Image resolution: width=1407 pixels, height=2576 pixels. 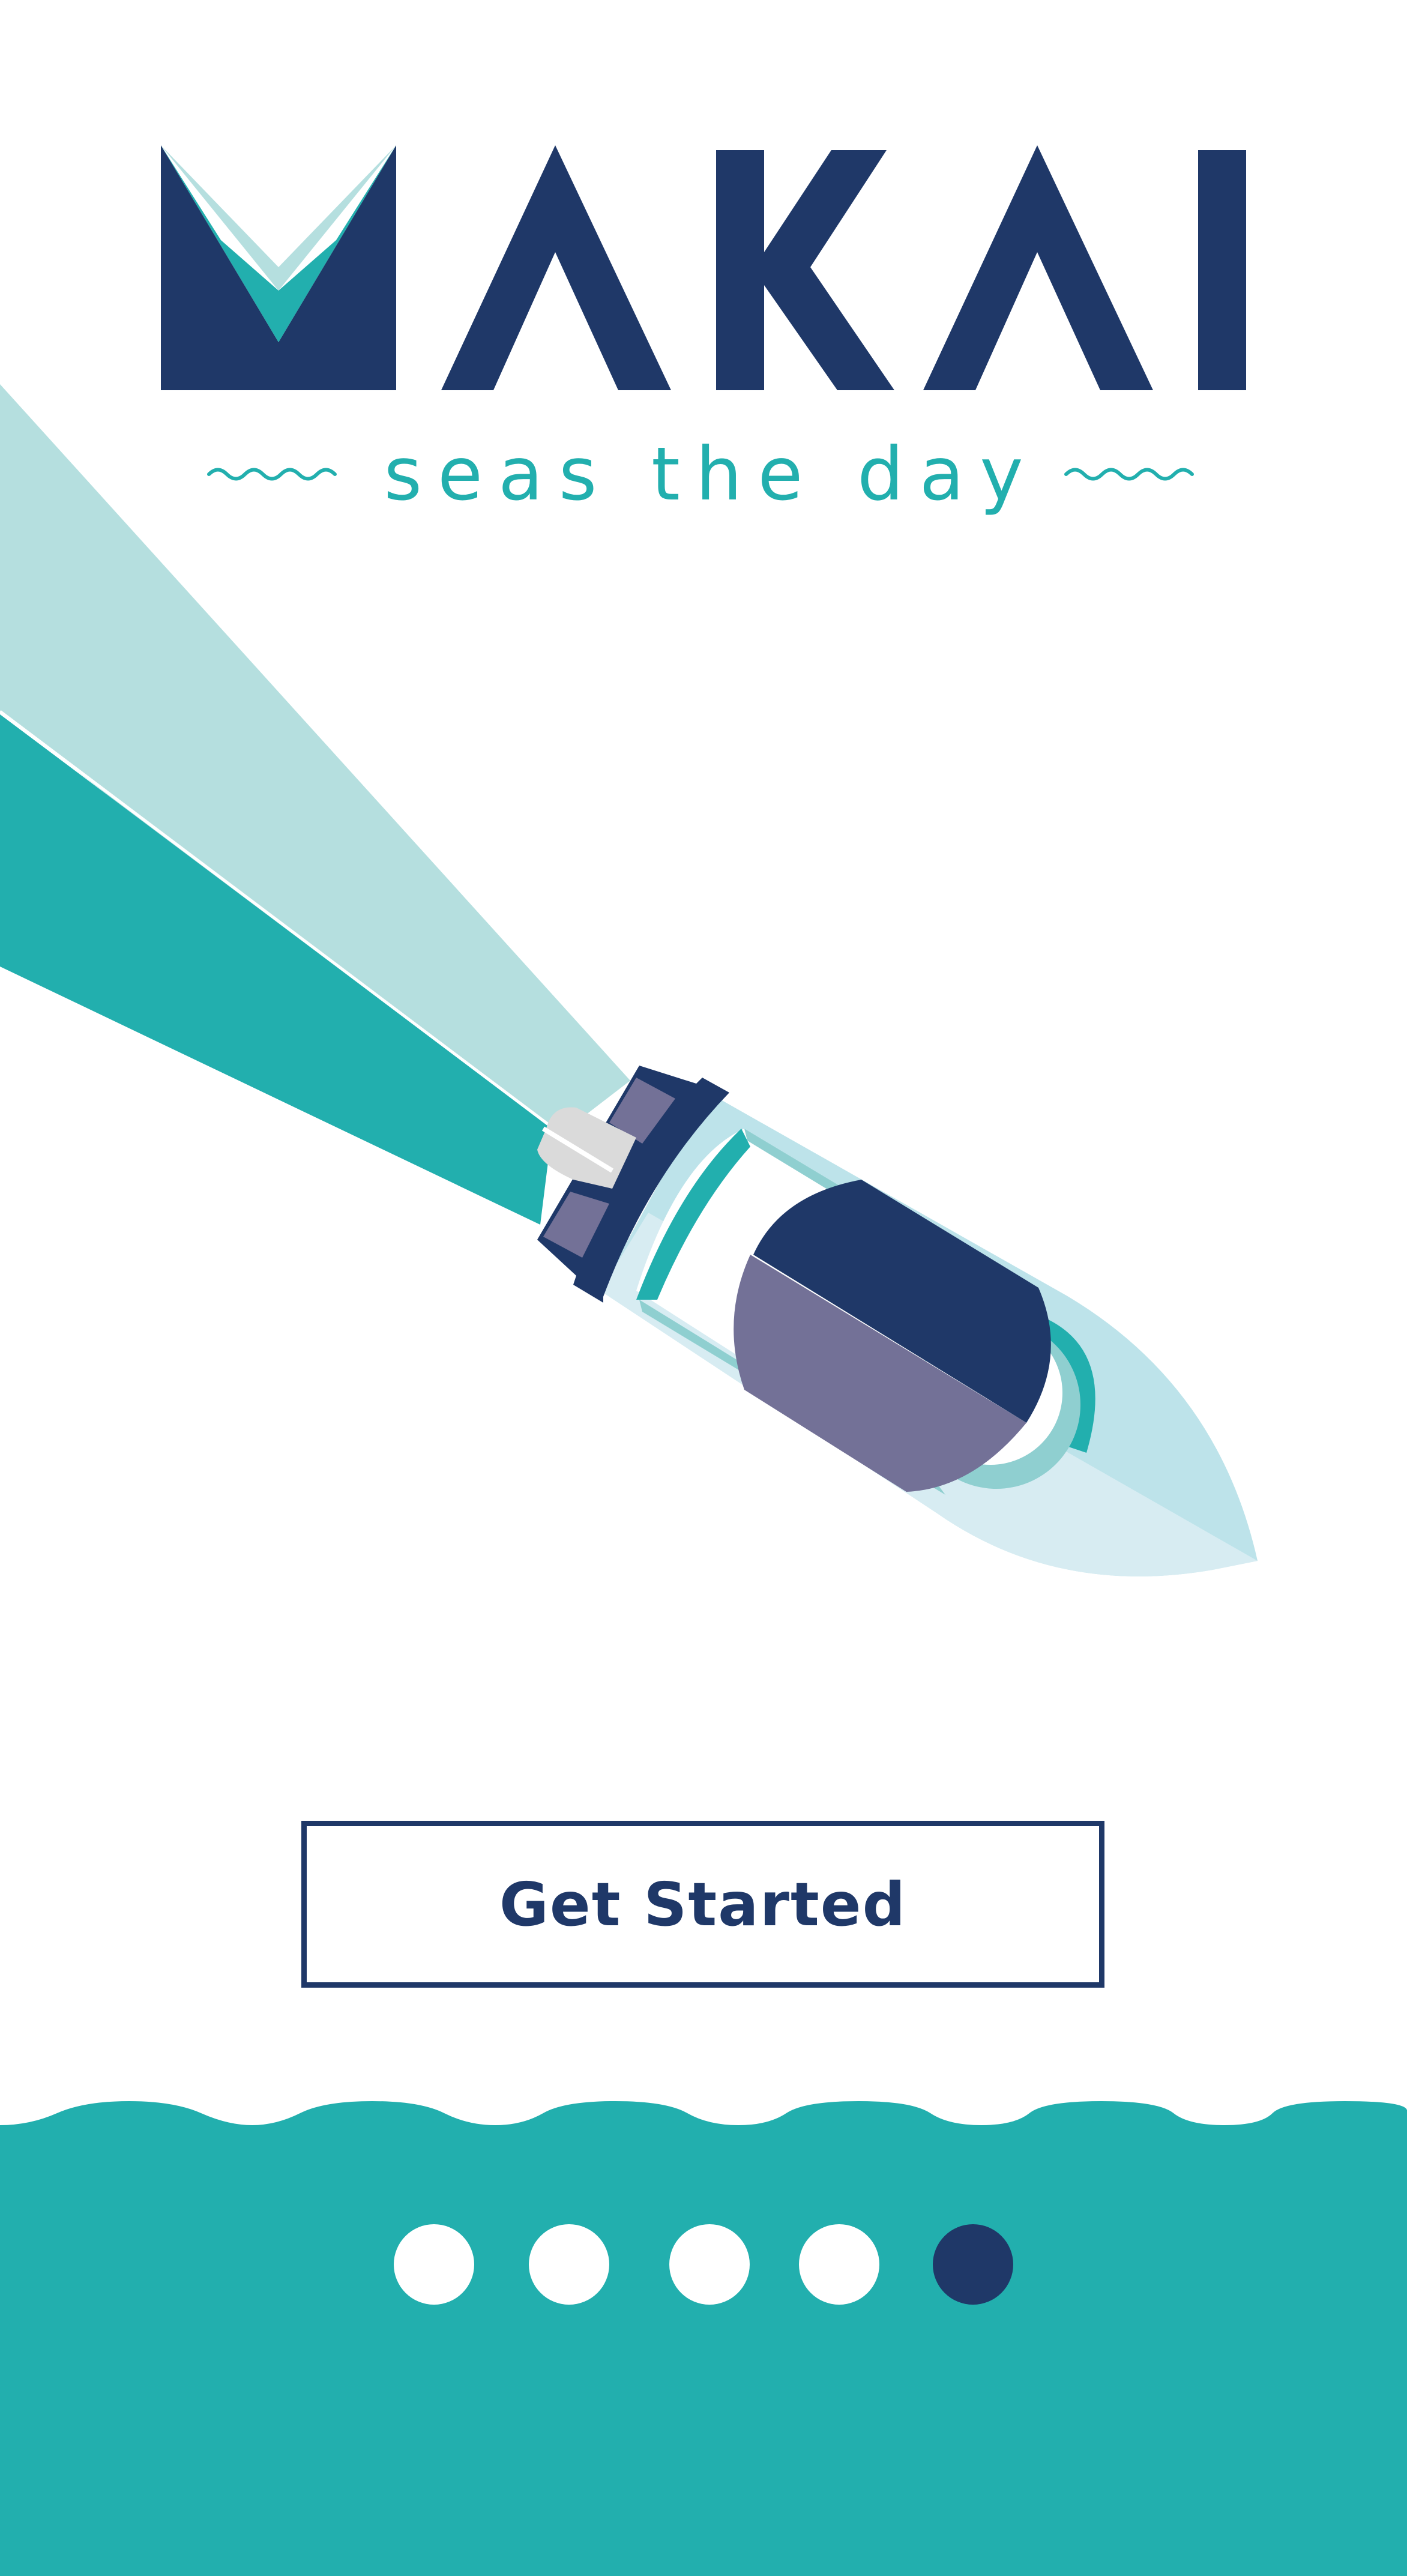 What do you see at coordinates (898, 1321) in the screenshot?
I see `boat-icon` at bounding box center [898, 1321].